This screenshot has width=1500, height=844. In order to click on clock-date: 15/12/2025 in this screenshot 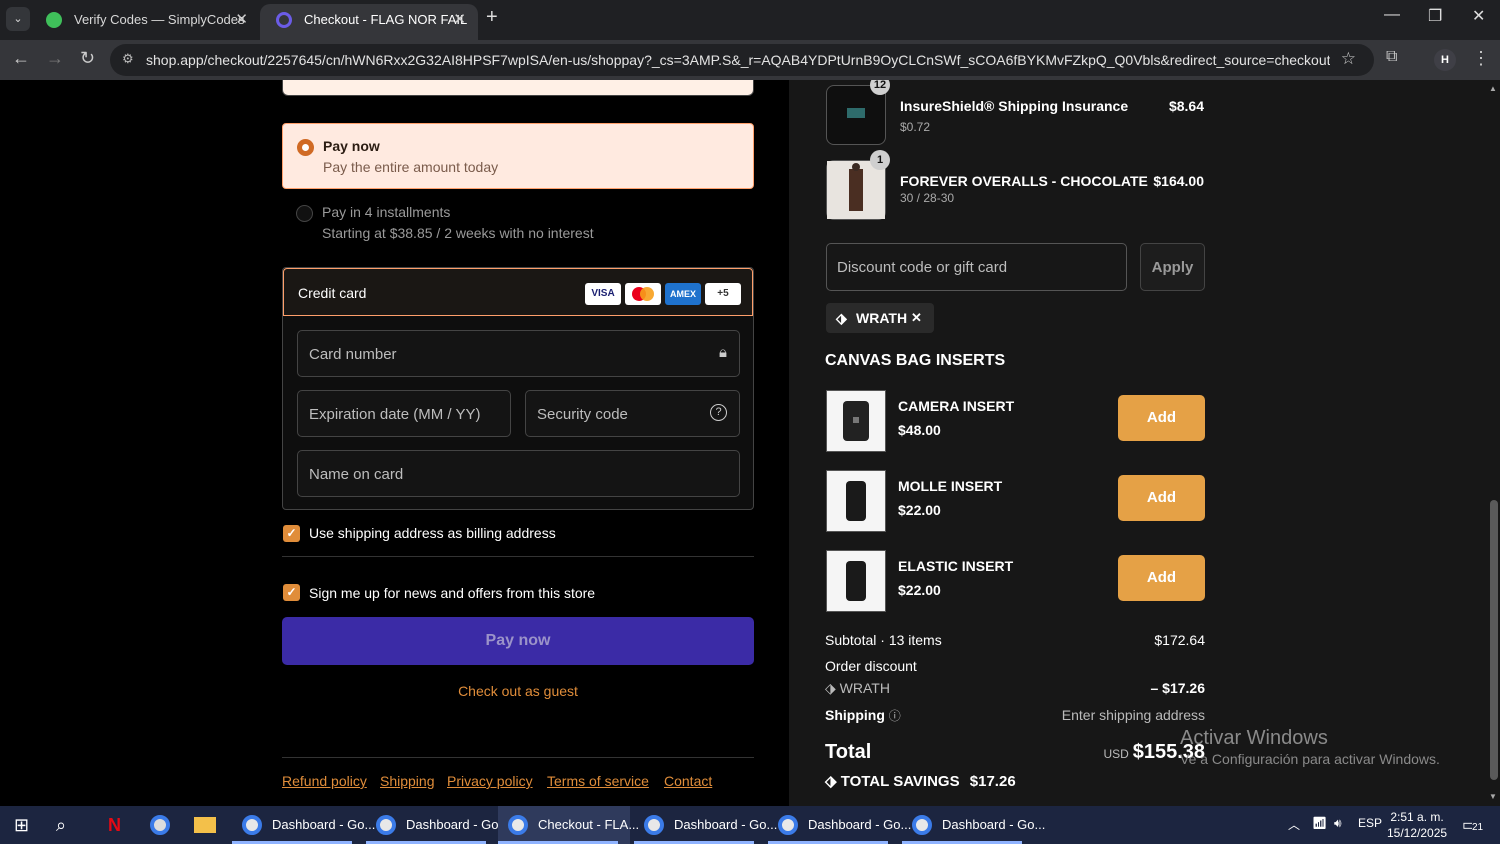, I will do `click(1417, 833)`.